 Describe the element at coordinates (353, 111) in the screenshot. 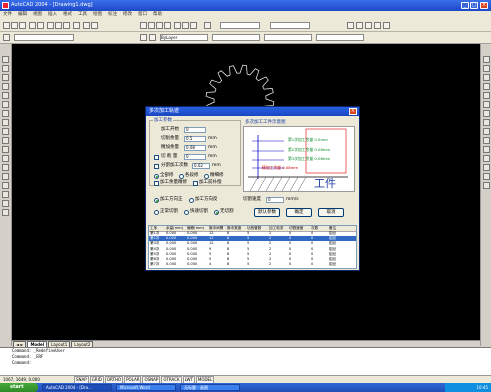

I see `dialog-close-button: ×` at that location.